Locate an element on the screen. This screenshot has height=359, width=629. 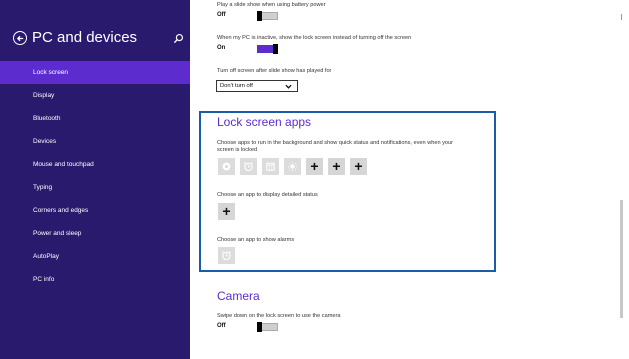
sidebar-item-autoplay: AutoPlay is located at coordinates (95, 256).